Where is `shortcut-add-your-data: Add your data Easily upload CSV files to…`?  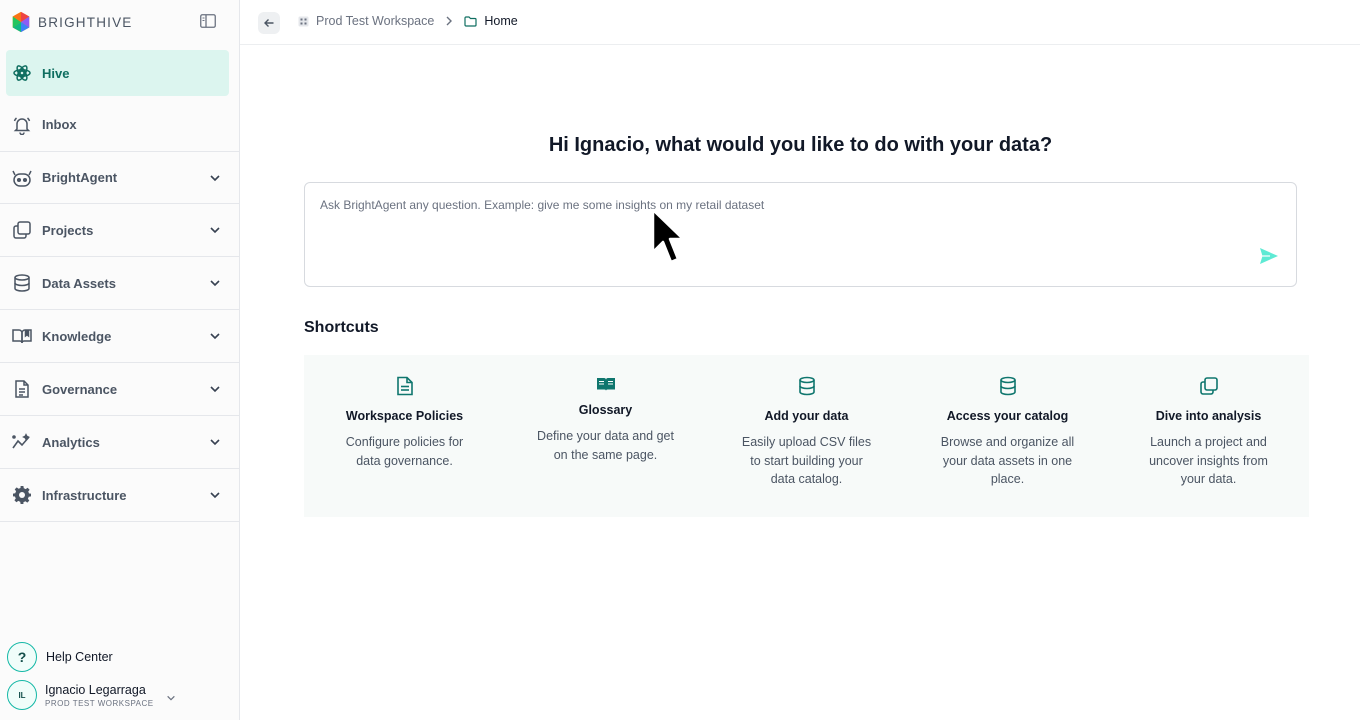 shortcut-add-your-data: Add your data Easily upload CSV files to… is located at coordinates (806, 436).